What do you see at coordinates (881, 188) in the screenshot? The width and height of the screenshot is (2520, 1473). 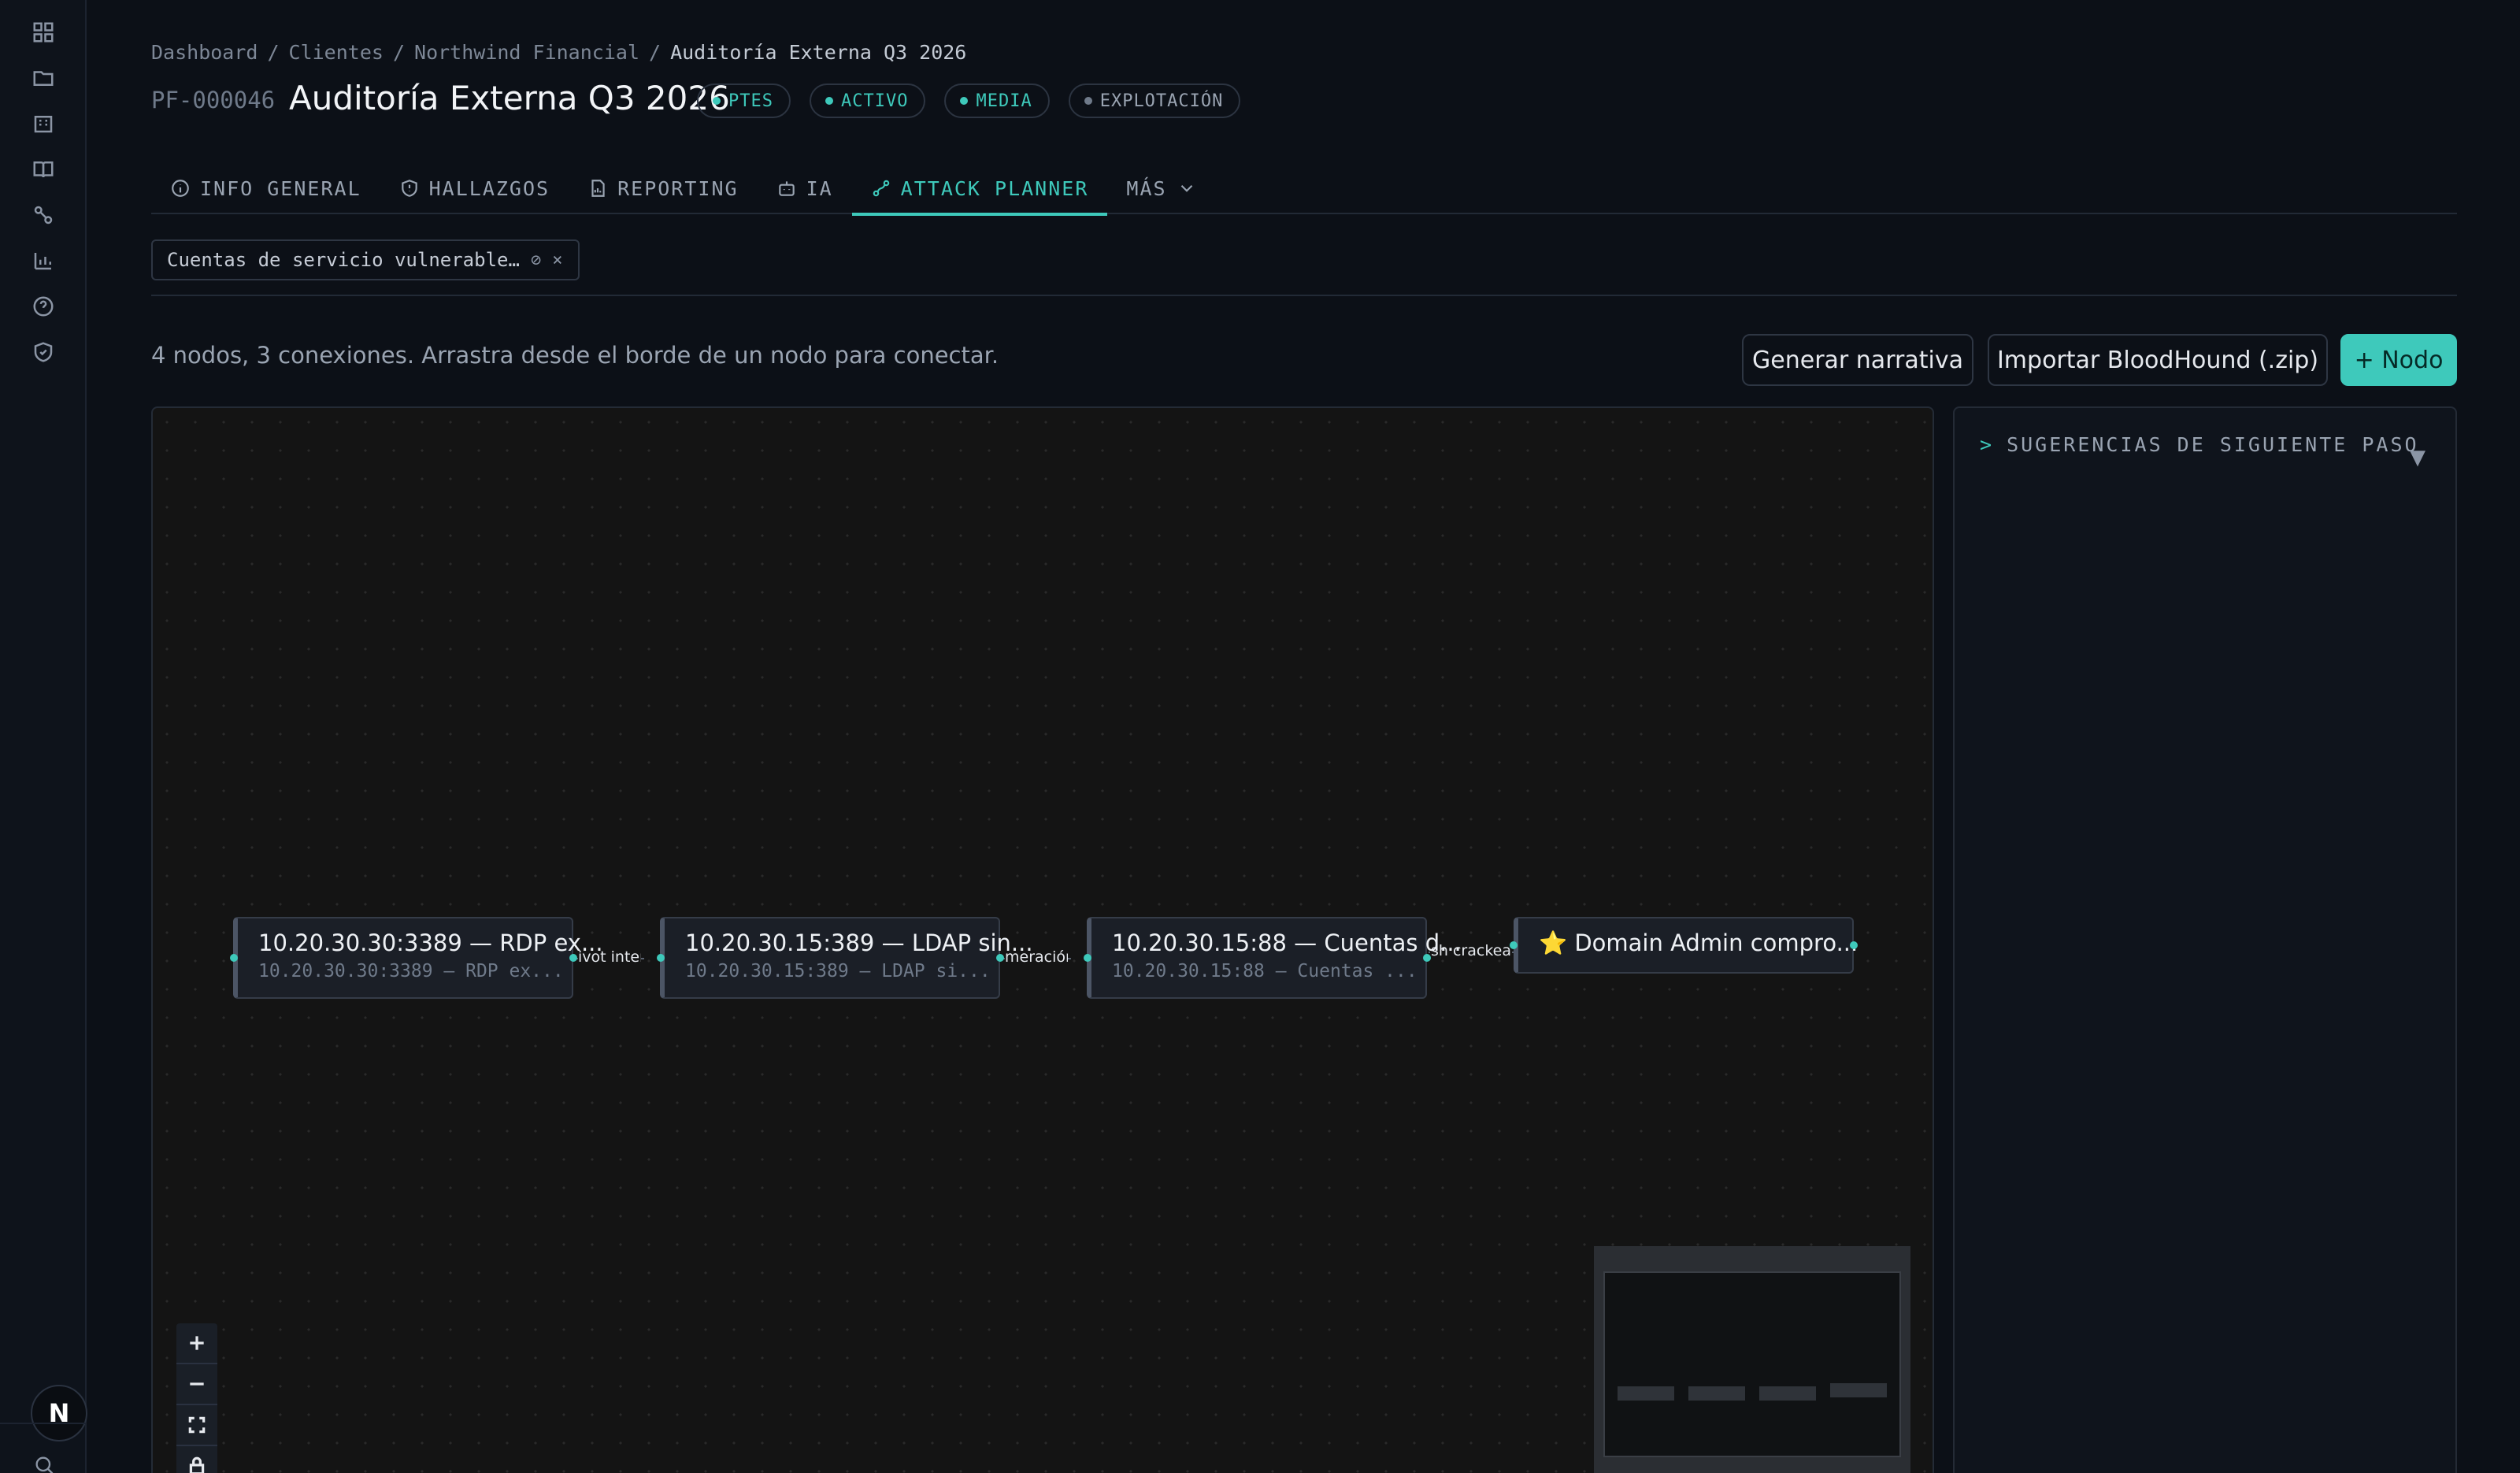 I see `graph-icon` at bounding box center [881, 188].